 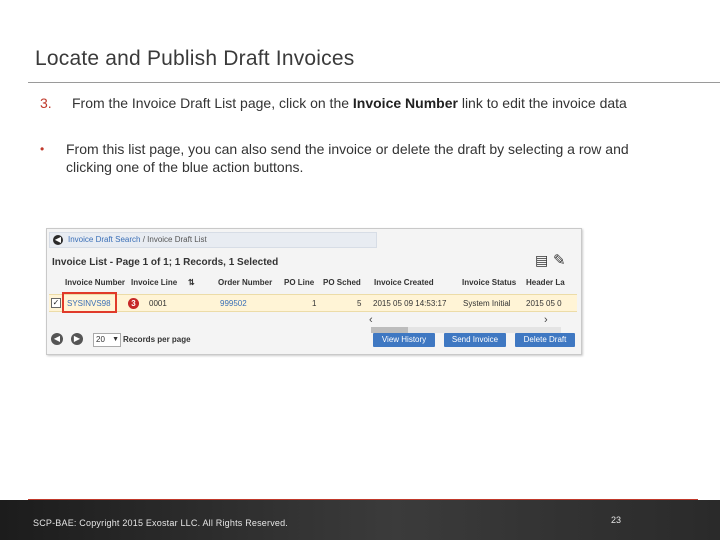 I want to click on invoice-number-emphasis: Invoice Number, so click(x=405, y=103).